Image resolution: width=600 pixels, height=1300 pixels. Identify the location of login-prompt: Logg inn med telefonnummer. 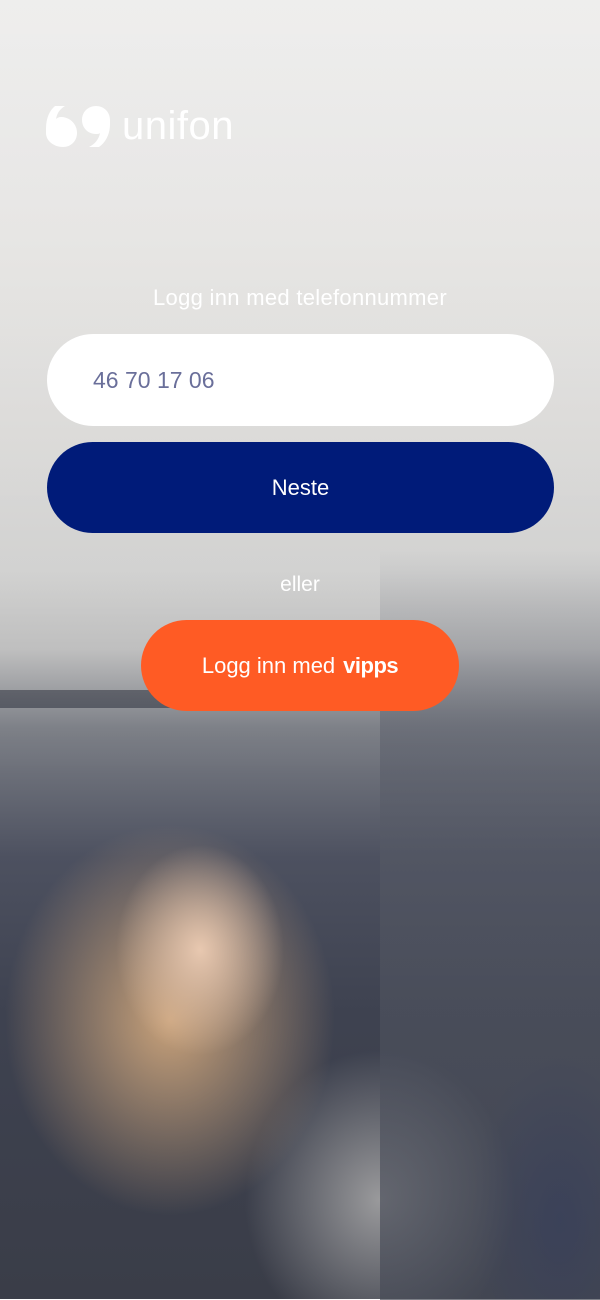
(300, 297).